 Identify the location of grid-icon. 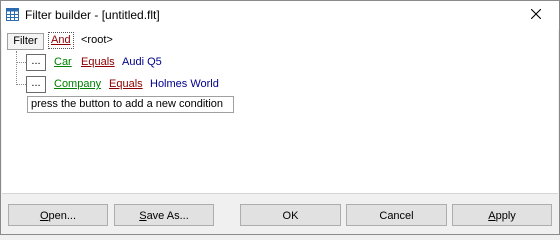
(12, 14).